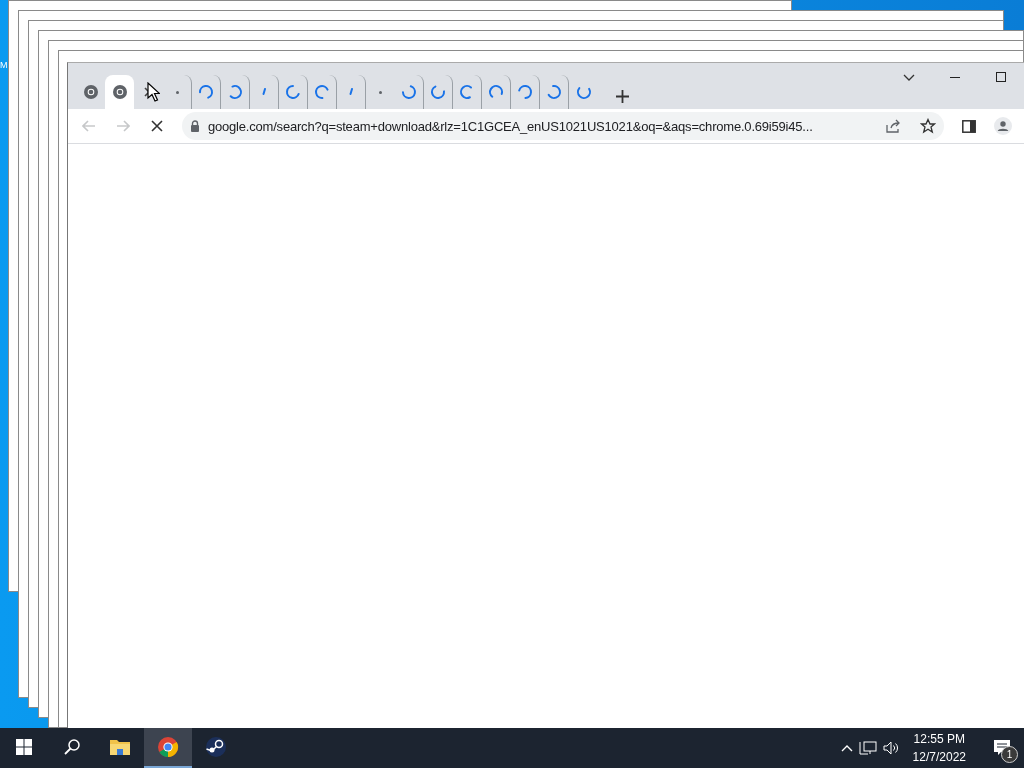 The width and height of the screenshot is (1024, 768). What do you see at coordinates (939, 739) in the screenshot?
I see `time-text: 12:55 PM` at bounding box center [939, 739].